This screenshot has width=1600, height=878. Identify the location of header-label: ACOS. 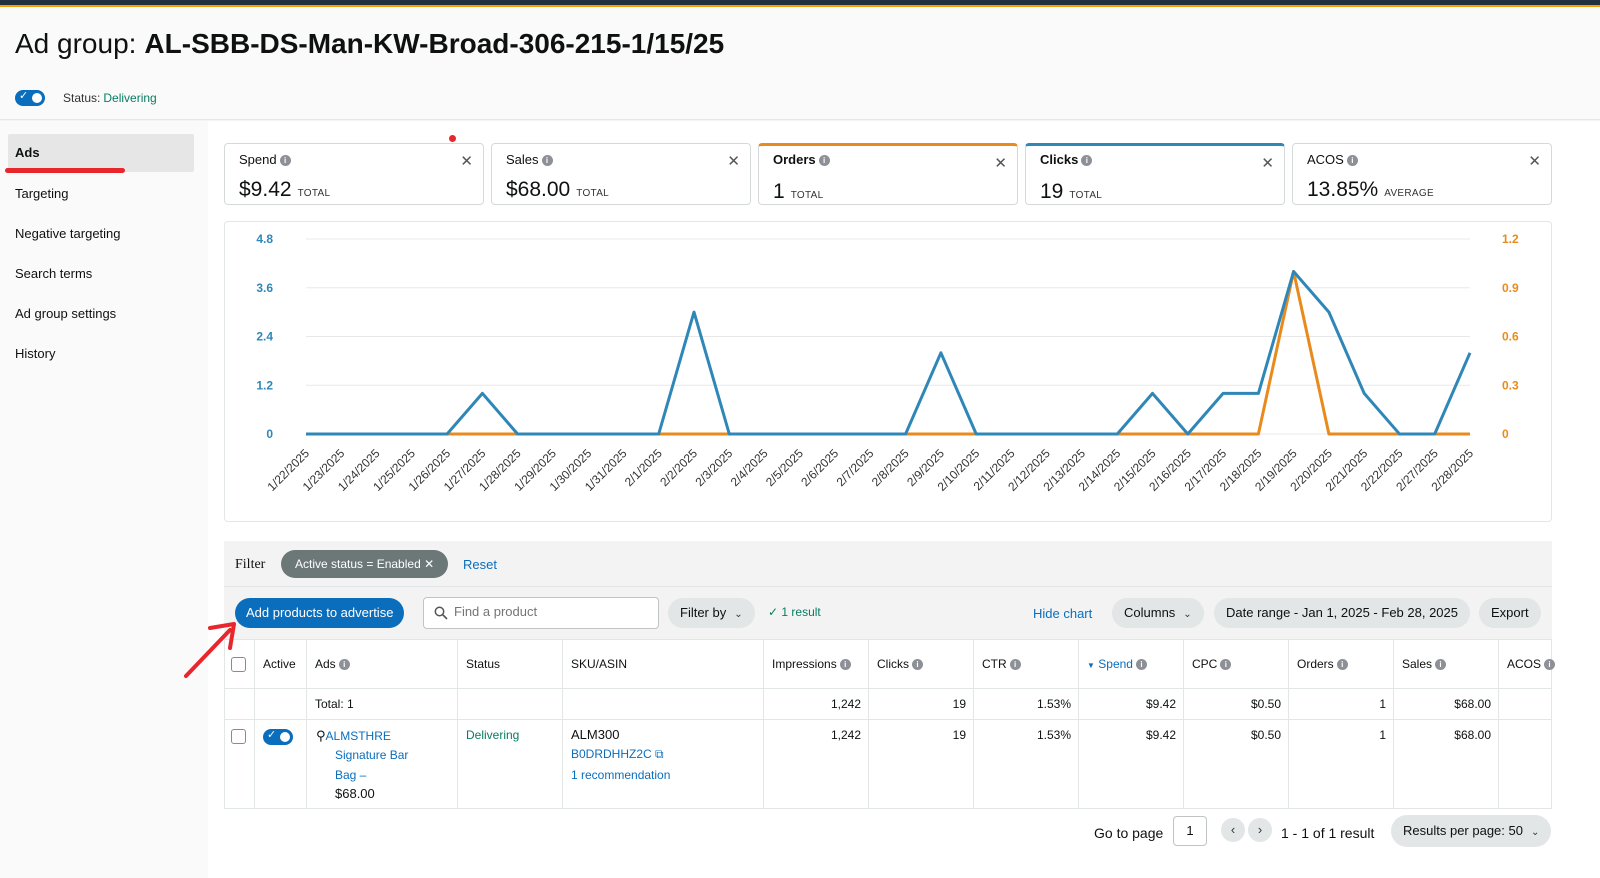
(1524, 664).